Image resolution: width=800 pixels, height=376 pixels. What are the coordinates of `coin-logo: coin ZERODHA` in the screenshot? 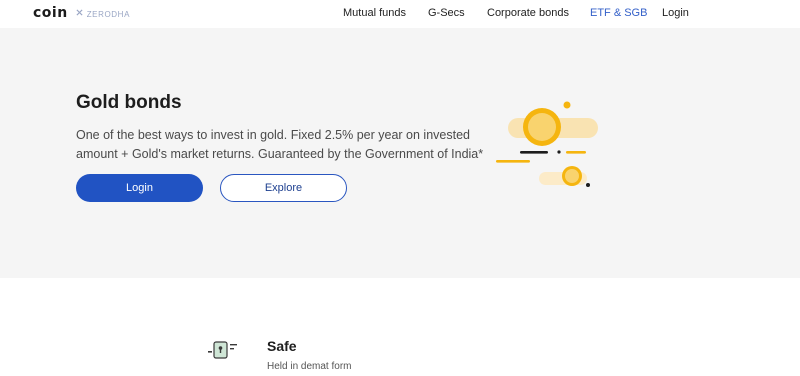 It's located at (81, 13).